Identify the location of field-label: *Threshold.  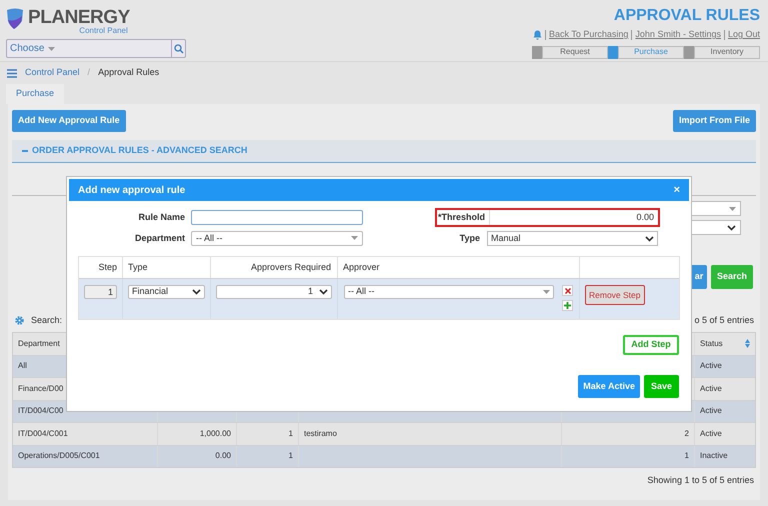
(461, 217).